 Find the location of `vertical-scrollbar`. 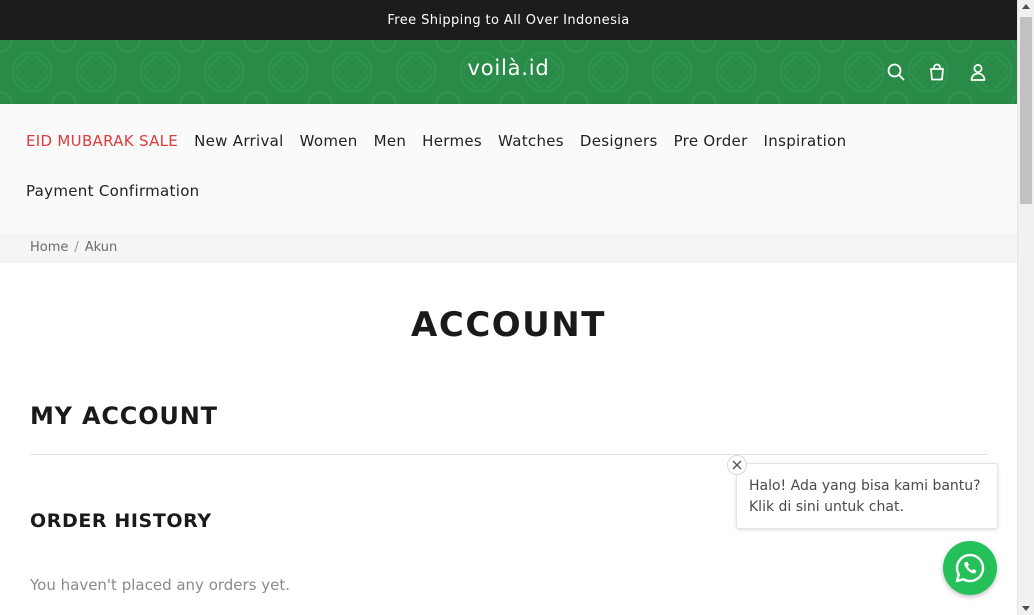

vertical-scrollbar is located at coordinates (1025, 307).